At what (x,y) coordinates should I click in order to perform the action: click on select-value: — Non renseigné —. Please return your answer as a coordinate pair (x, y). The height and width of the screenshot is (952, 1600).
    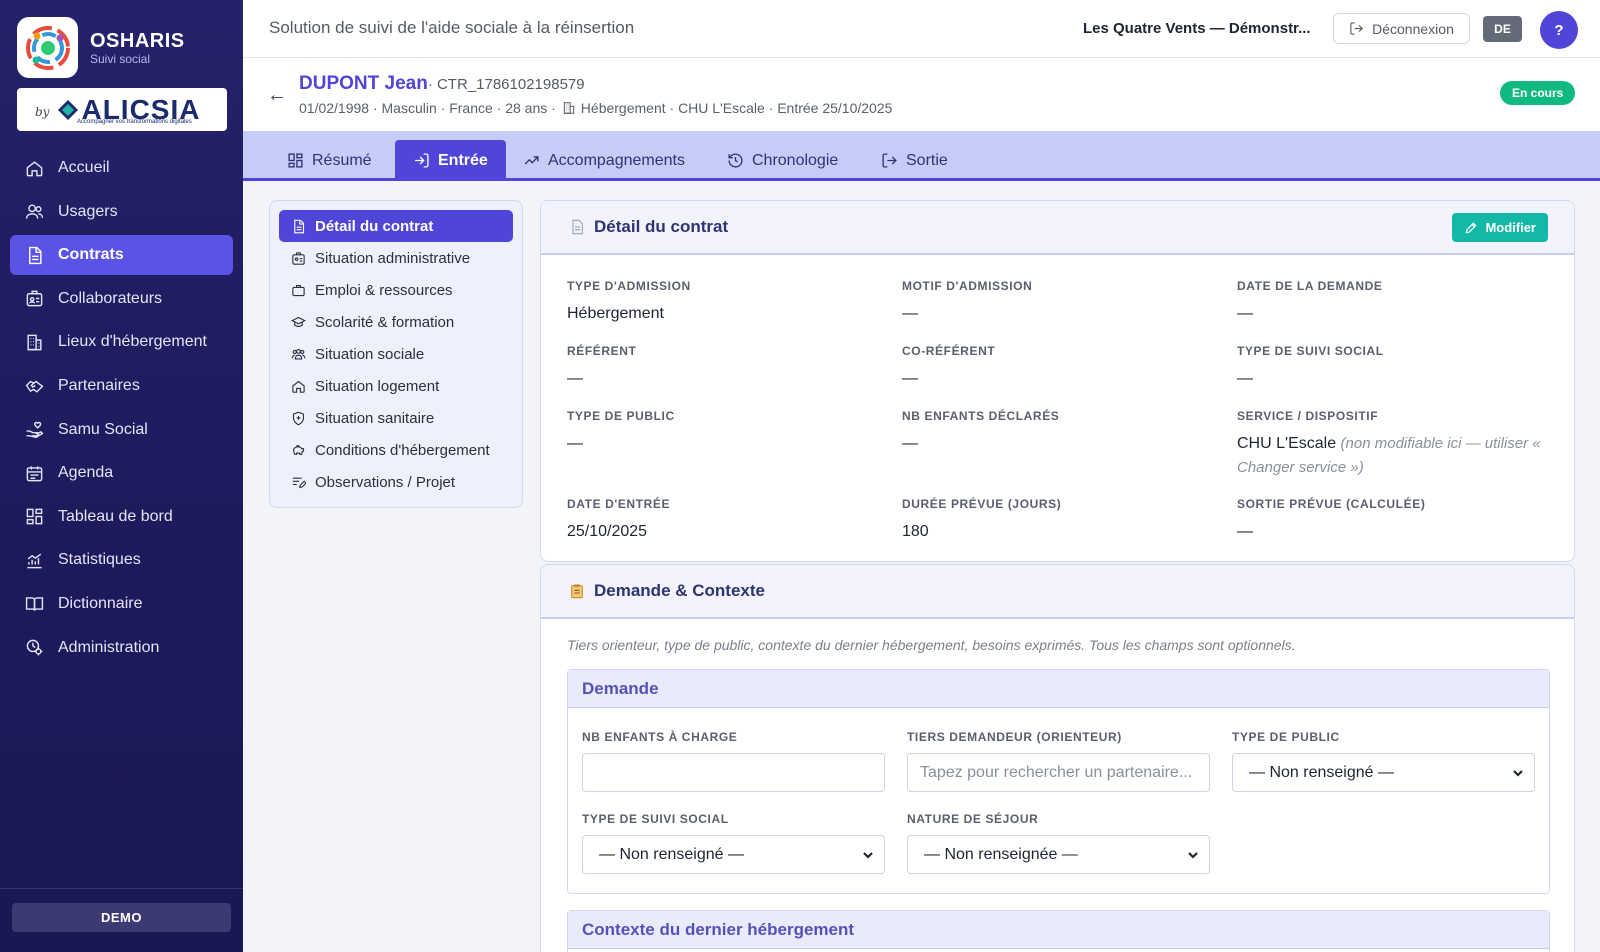
    Looking at the image, I should click on (671, 854).